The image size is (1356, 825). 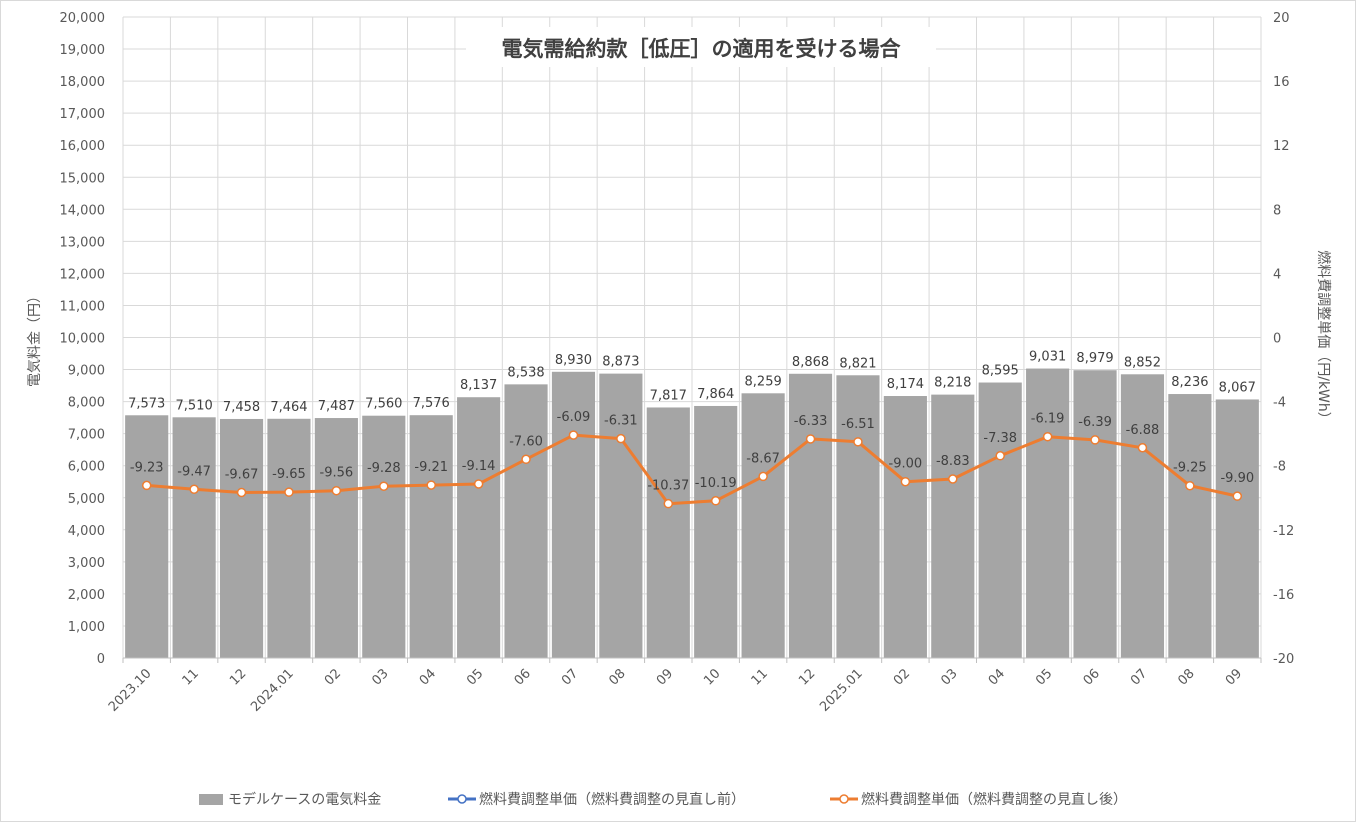 What do you see at coordinates (83, 210) in the screenshot?
I see `left-tick-label: 14,000` at bounding box center [83, 210].